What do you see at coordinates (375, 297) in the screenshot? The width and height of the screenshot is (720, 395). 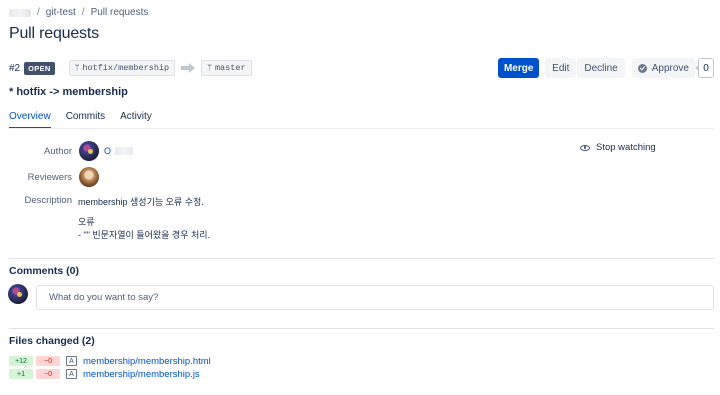 I see `comment-input: What do you want to say?` at bounding box center [375, 297].